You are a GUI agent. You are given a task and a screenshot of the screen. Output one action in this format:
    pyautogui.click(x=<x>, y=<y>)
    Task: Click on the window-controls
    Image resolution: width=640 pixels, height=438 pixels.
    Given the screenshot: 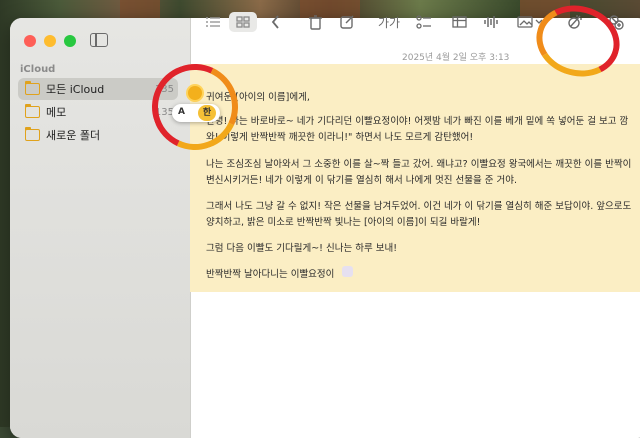 What is the action you would take?
    pyautogui.click(x=50, y=41)
    